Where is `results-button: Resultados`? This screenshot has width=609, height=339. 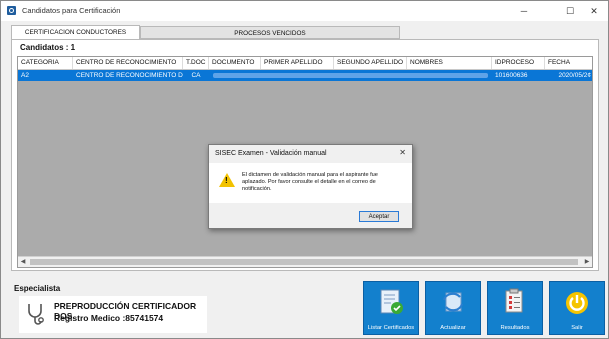
results-button: Resultados is located at coordinates (515, 308).